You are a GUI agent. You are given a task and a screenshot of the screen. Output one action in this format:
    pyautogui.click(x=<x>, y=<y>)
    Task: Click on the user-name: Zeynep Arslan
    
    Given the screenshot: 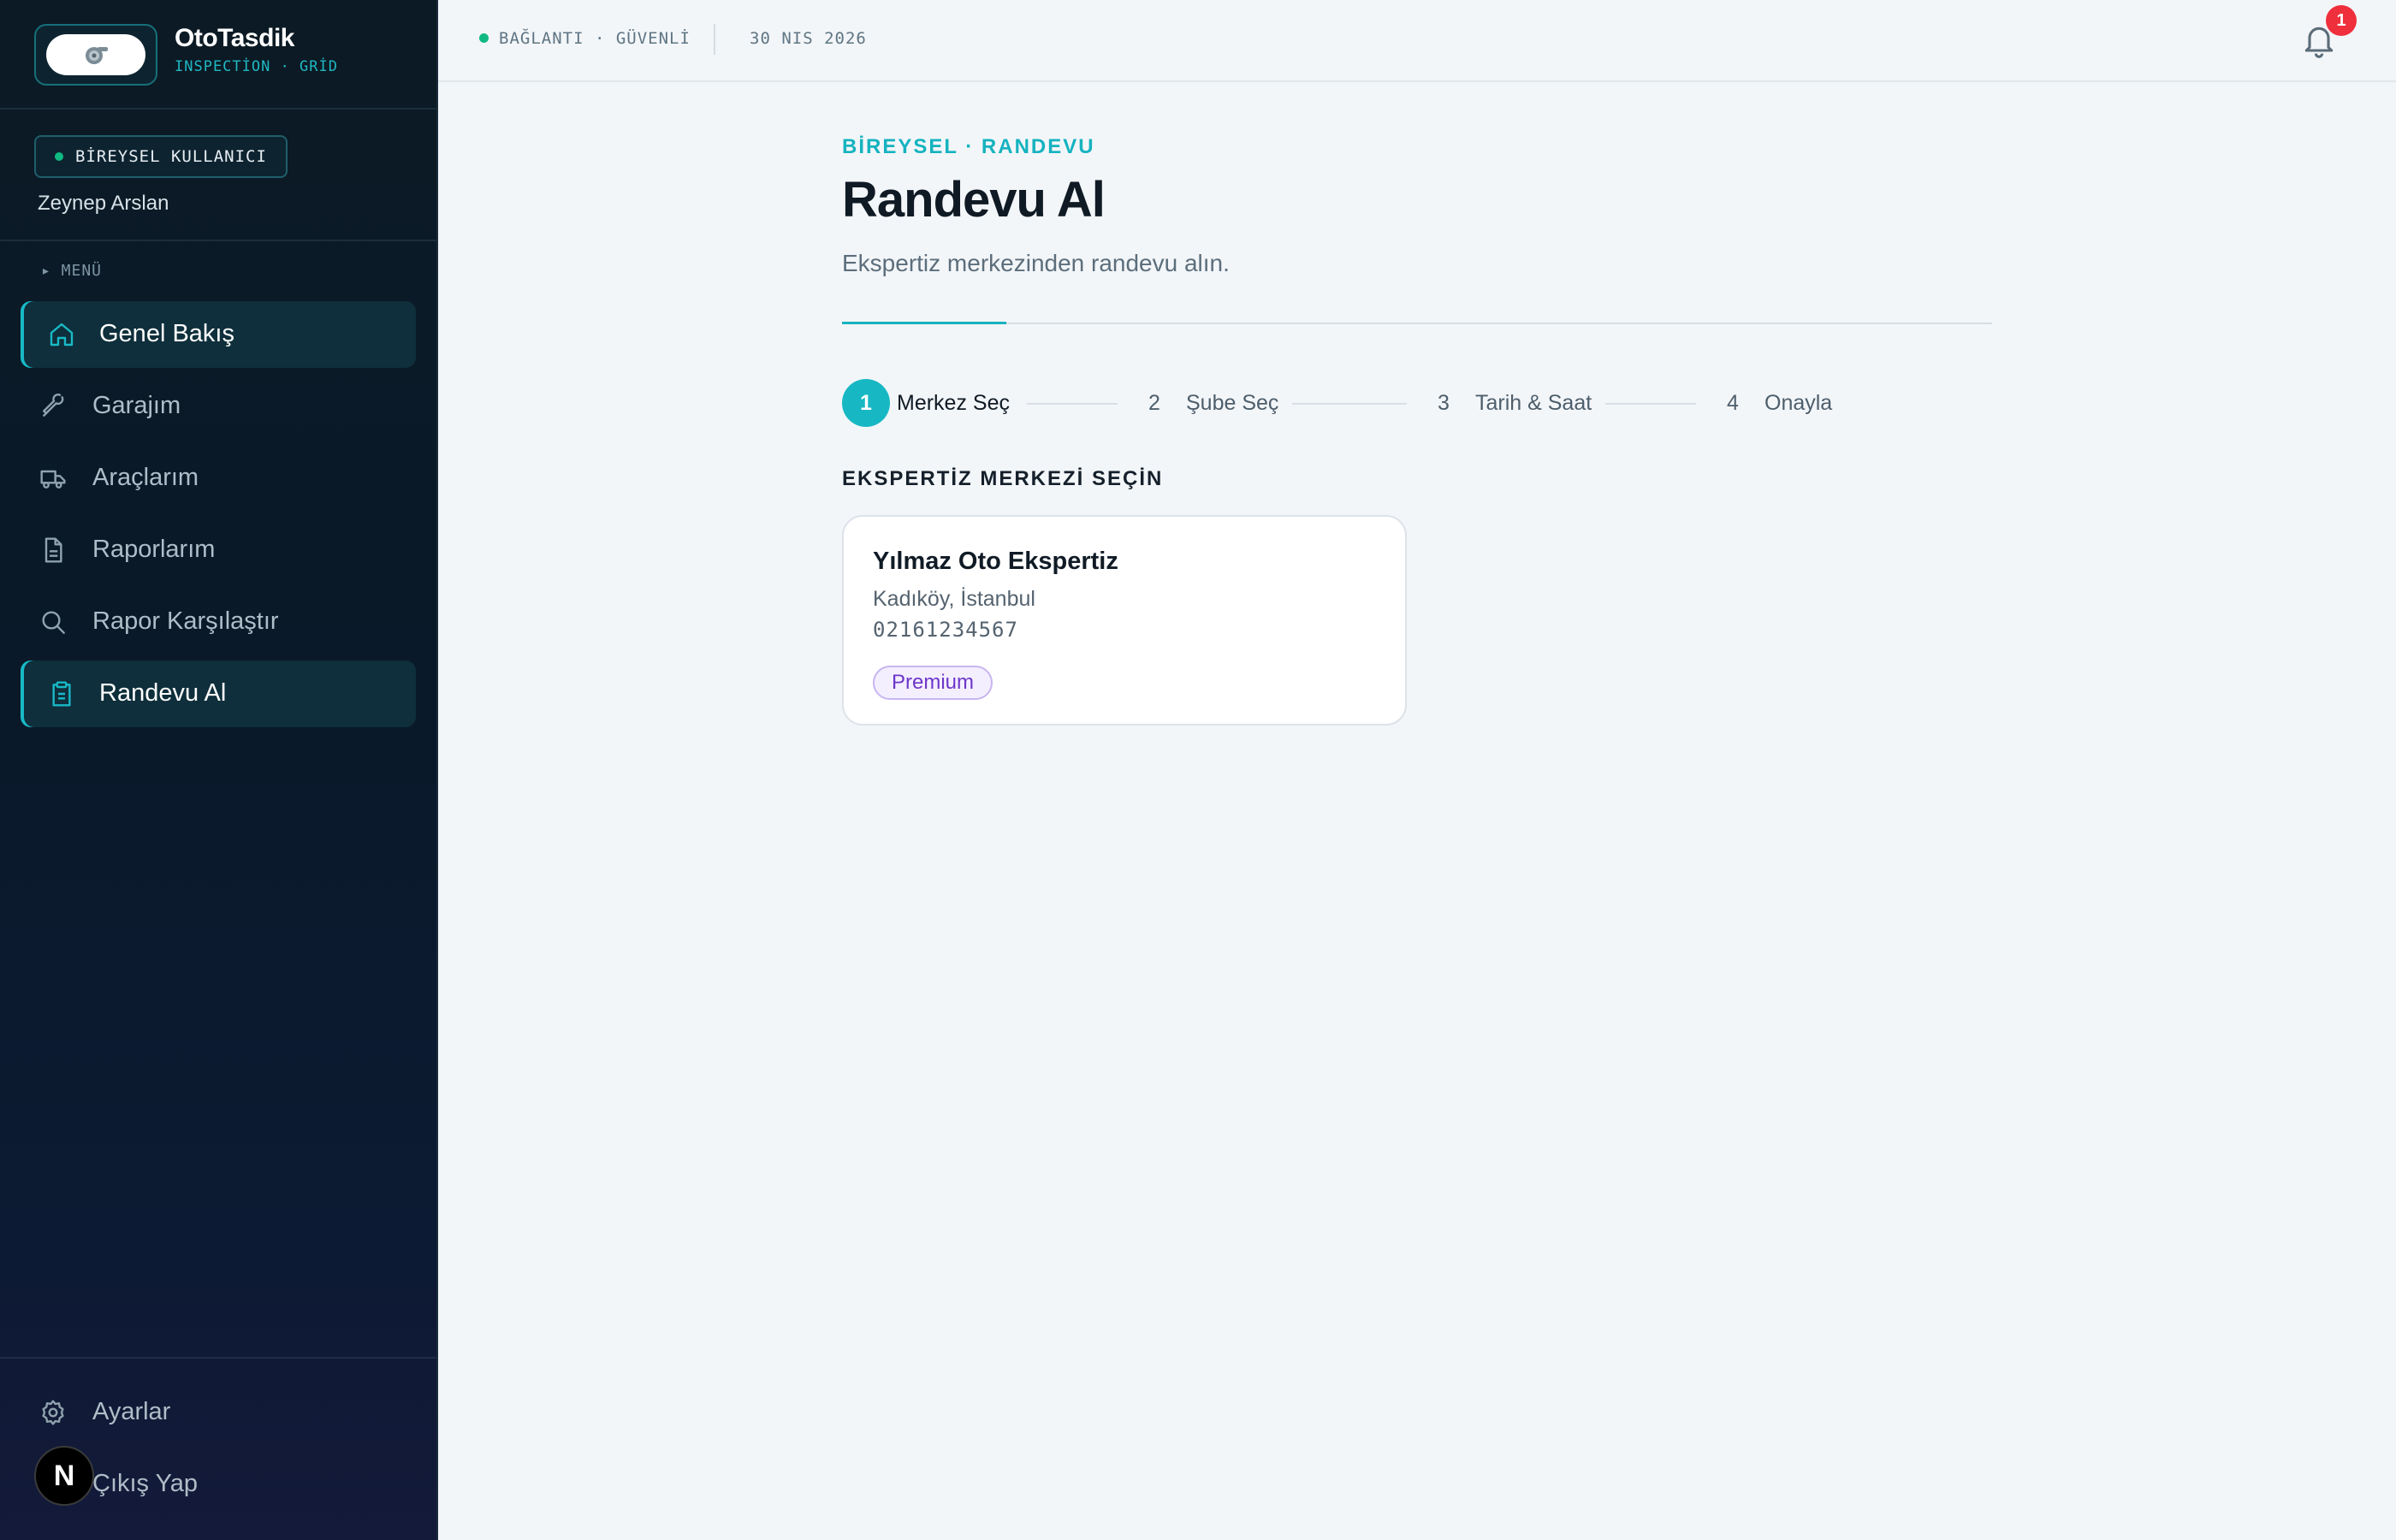 What is the action you would take?
    pyautogui.click(x=103, y=203)
    